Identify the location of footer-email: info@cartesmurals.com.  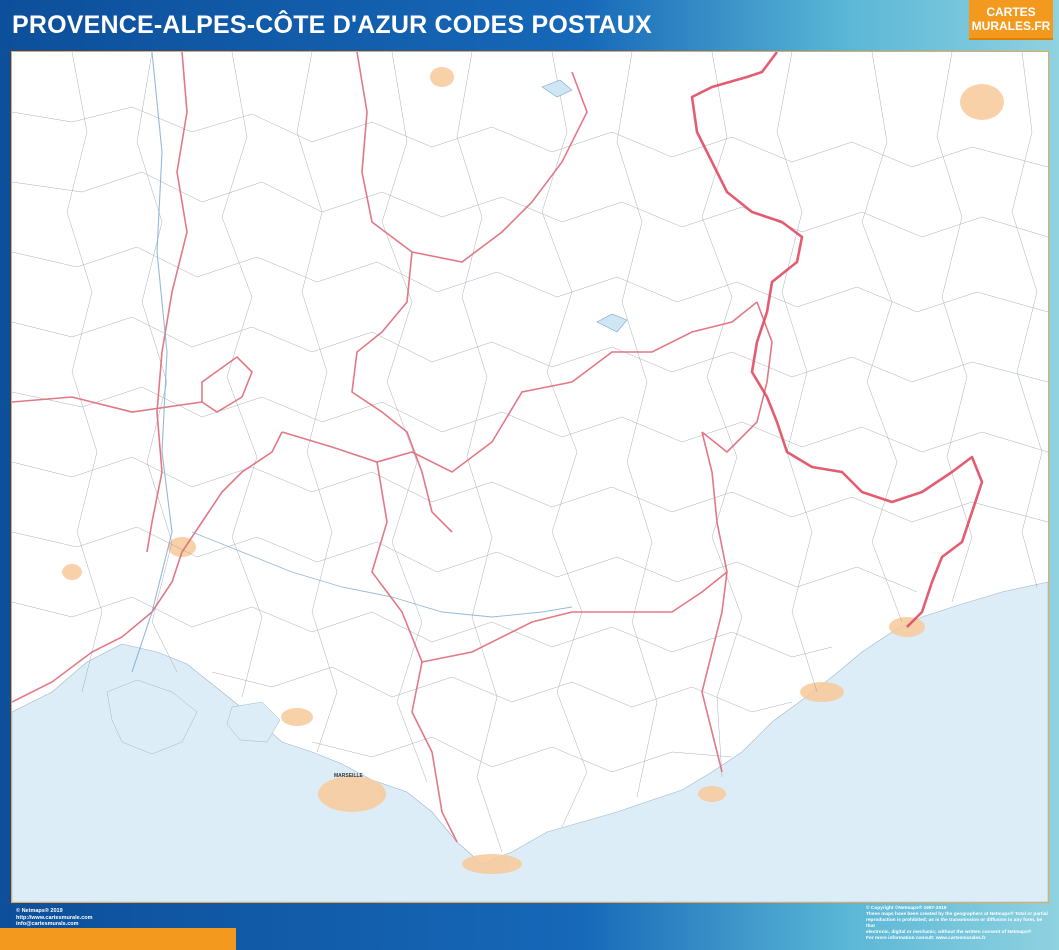
(54, 924).